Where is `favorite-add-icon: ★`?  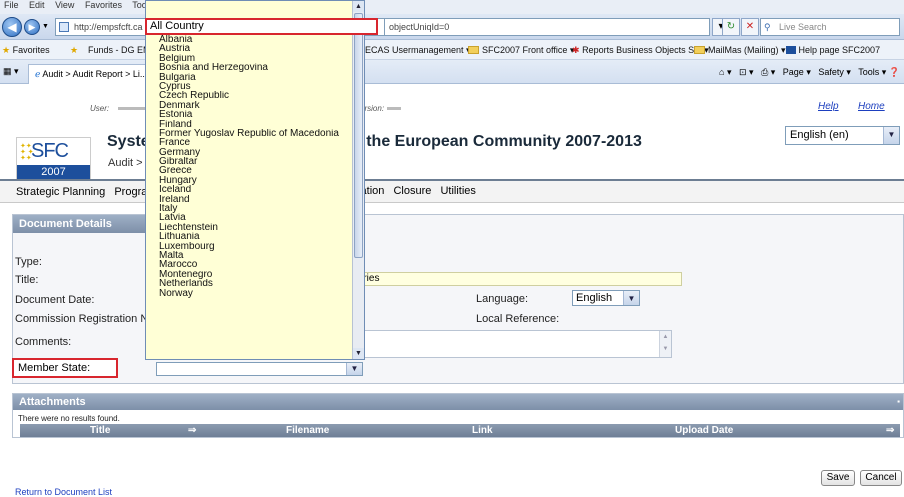
favorite-add-icon: ★ is located at coordinates (74, 49).